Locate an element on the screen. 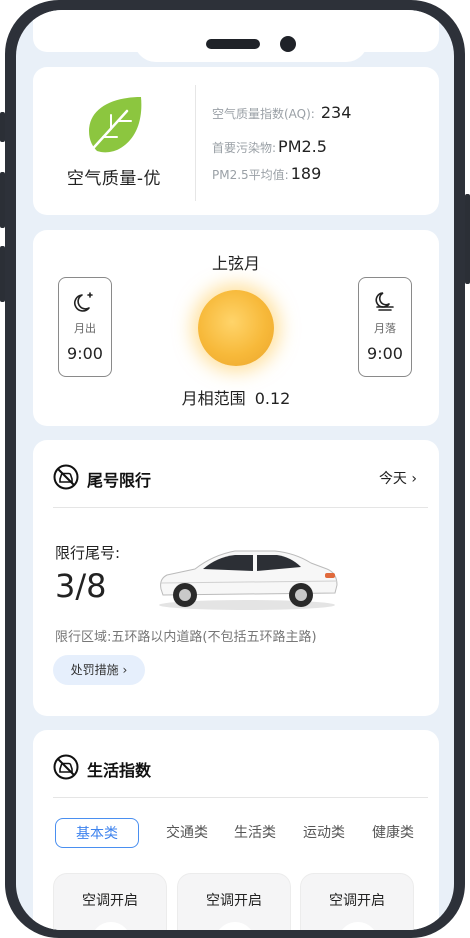 The height and width of the screenshot is (938, 470). moonrise-box: 月出 9:00 is located at coordinates (85, 327).